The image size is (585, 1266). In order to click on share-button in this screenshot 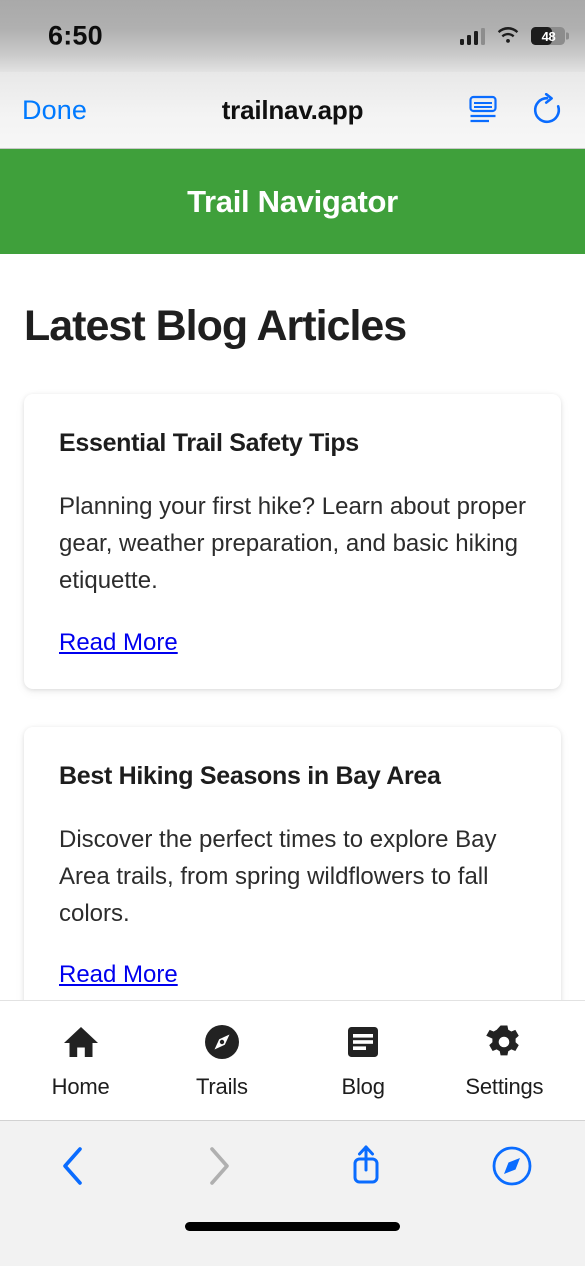, I will do `click(366, 1165)`.